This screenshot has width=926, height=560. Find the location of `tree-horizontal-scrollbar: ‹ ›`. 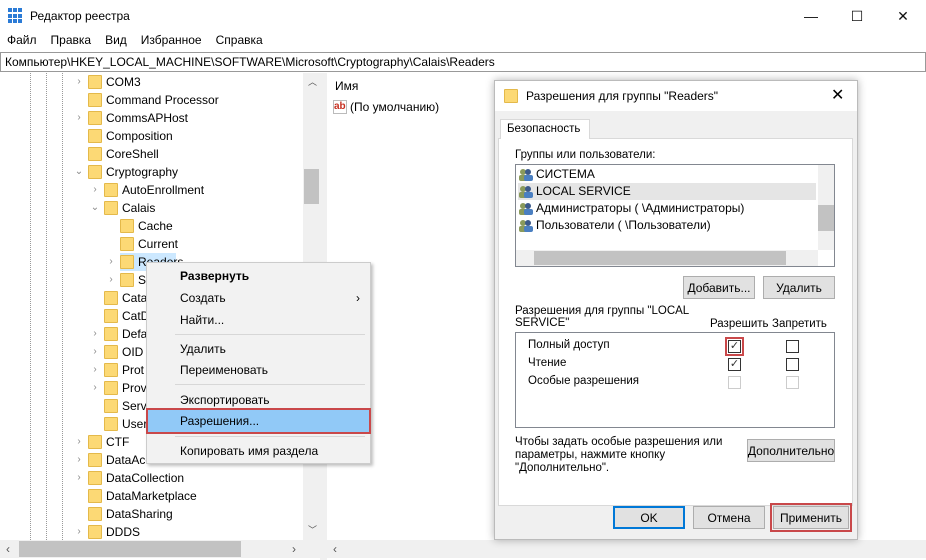

tree-horizontal-scrollbar: ‹ › is located at coordinates (160, 549).